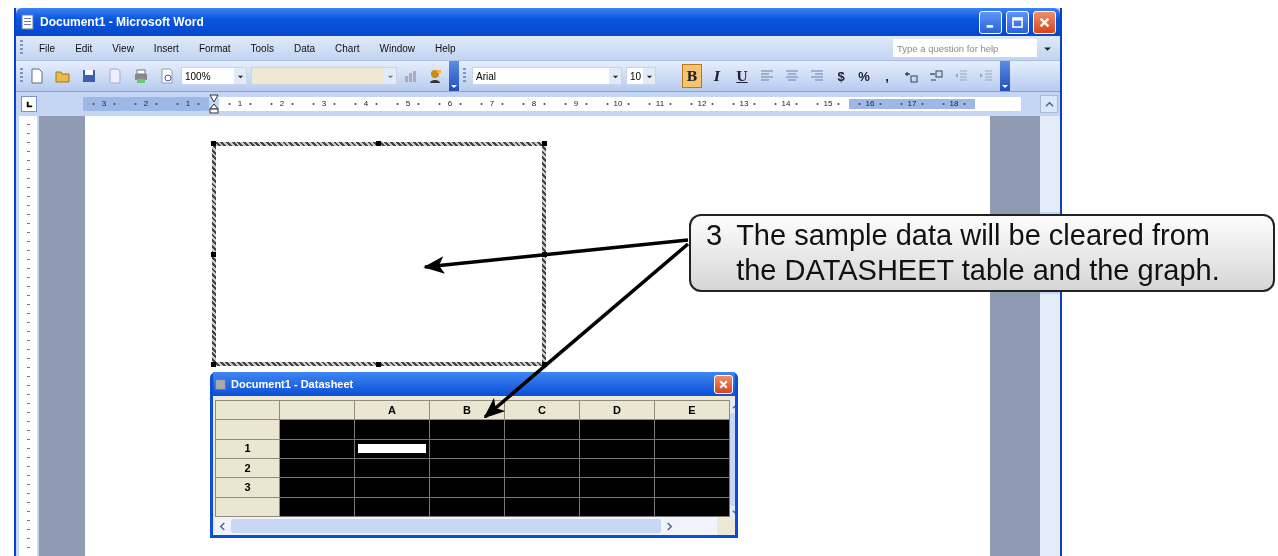  I want to click on menu-item: File, so click(47, 48).